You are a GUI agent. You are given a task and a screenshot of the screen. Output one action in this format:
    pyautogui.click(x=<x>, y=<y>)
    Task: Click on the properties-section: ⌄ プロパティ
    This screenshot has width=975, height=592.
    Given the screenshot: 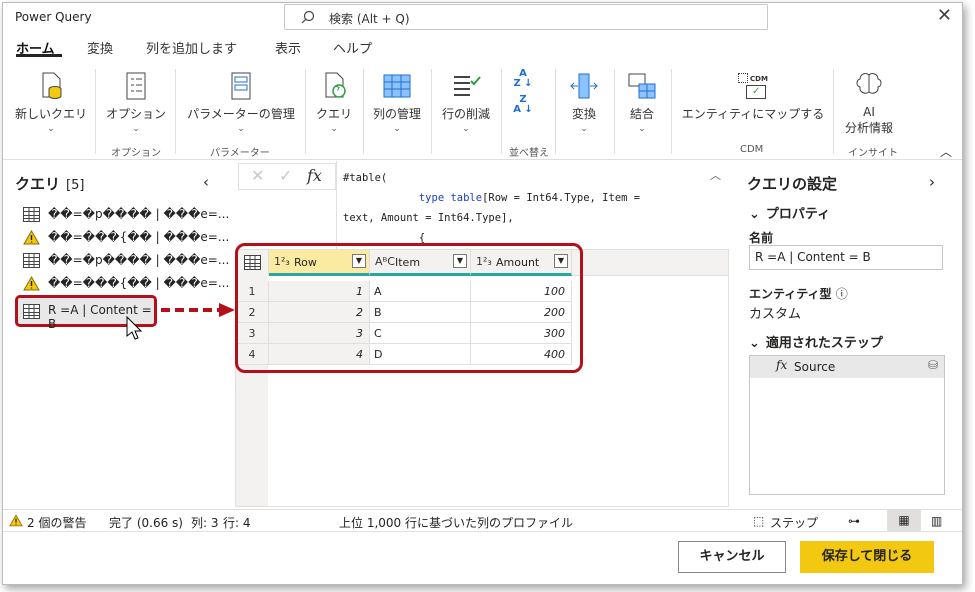 What is the action you would take?
    pyautogui.click(x=789, y=212)
    